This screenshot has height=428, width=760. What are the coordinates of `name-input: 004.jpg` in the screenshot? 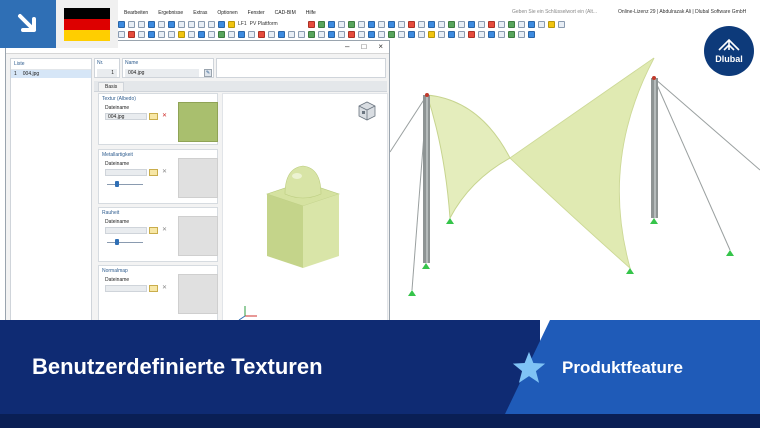 It's located at (162, 73).